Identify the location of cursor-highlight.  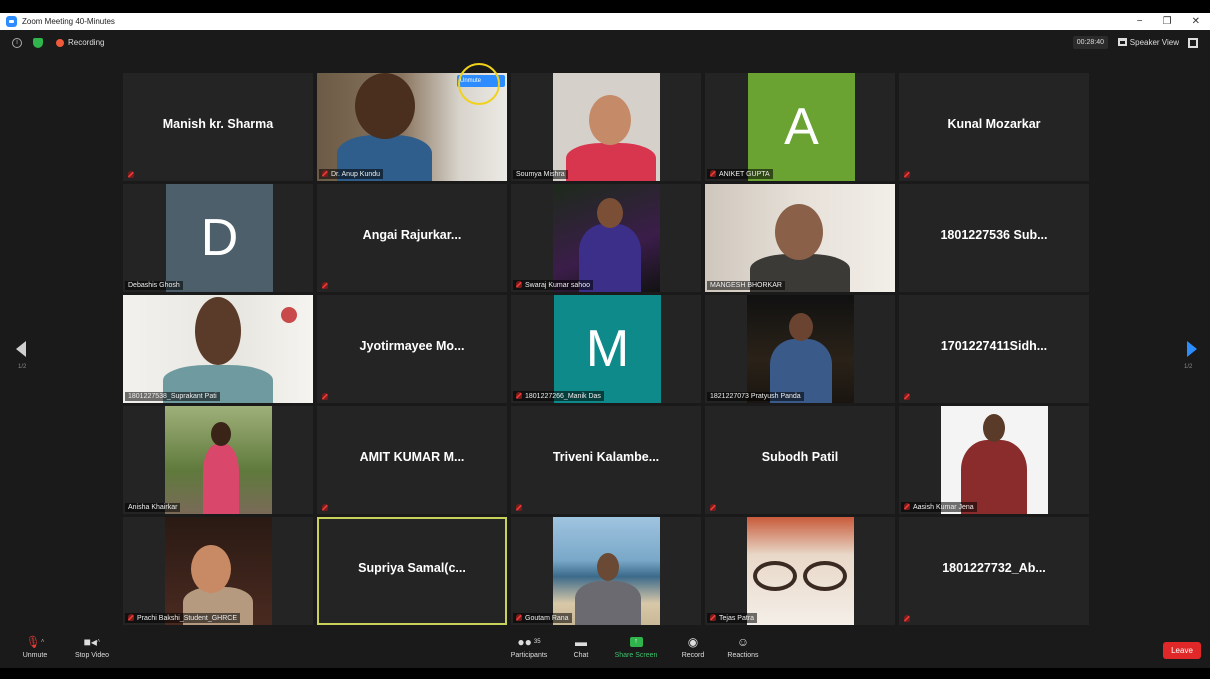
(479, 84).